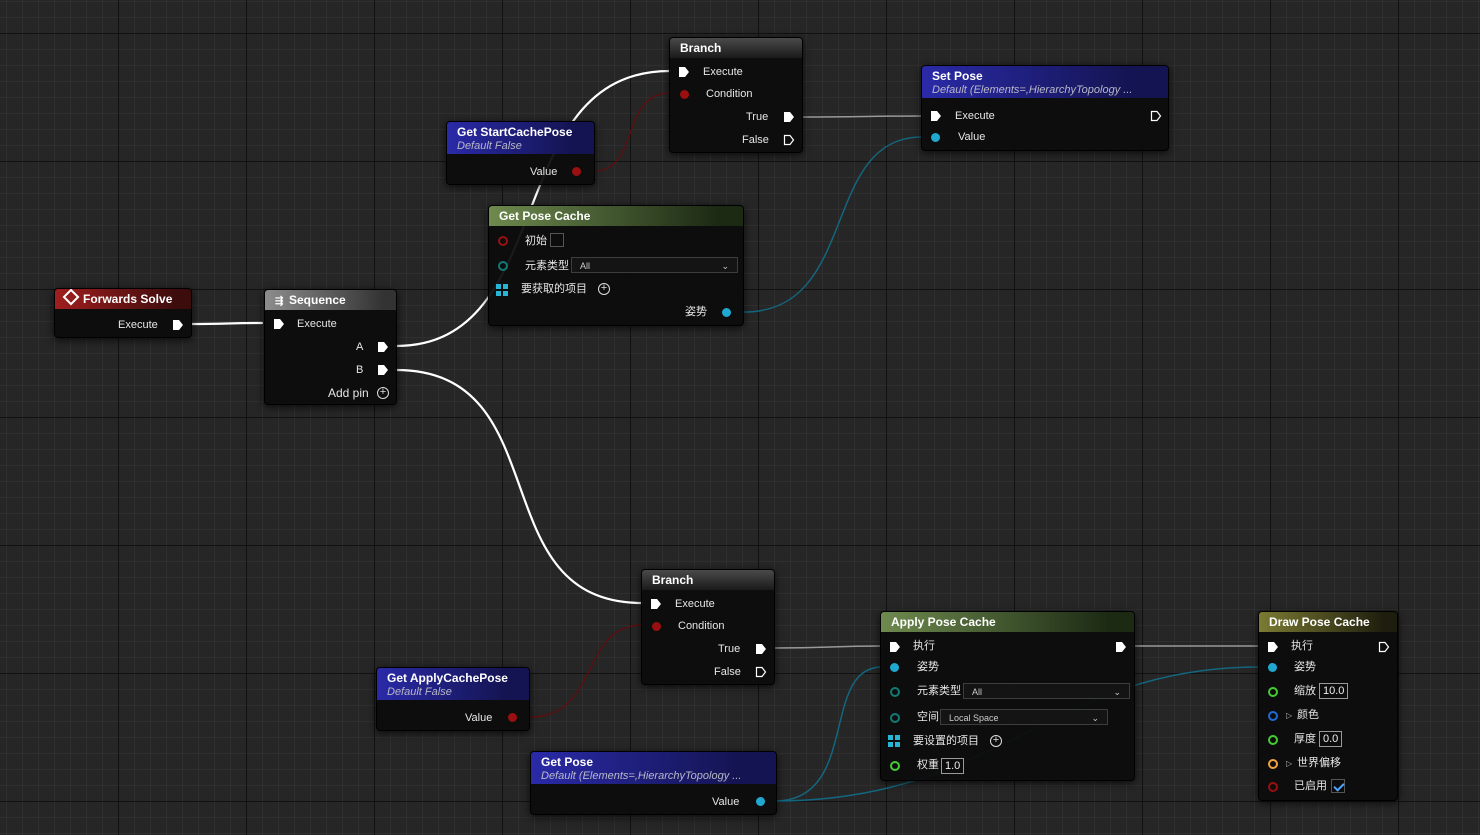 The height and width of the screenshot is (835, 1480). What do you see at coordinates (1328, 622) in the screenshot?
I see `draw-pose-cache-header: Draw Pose Cache` at bounding box center [1328, 622].